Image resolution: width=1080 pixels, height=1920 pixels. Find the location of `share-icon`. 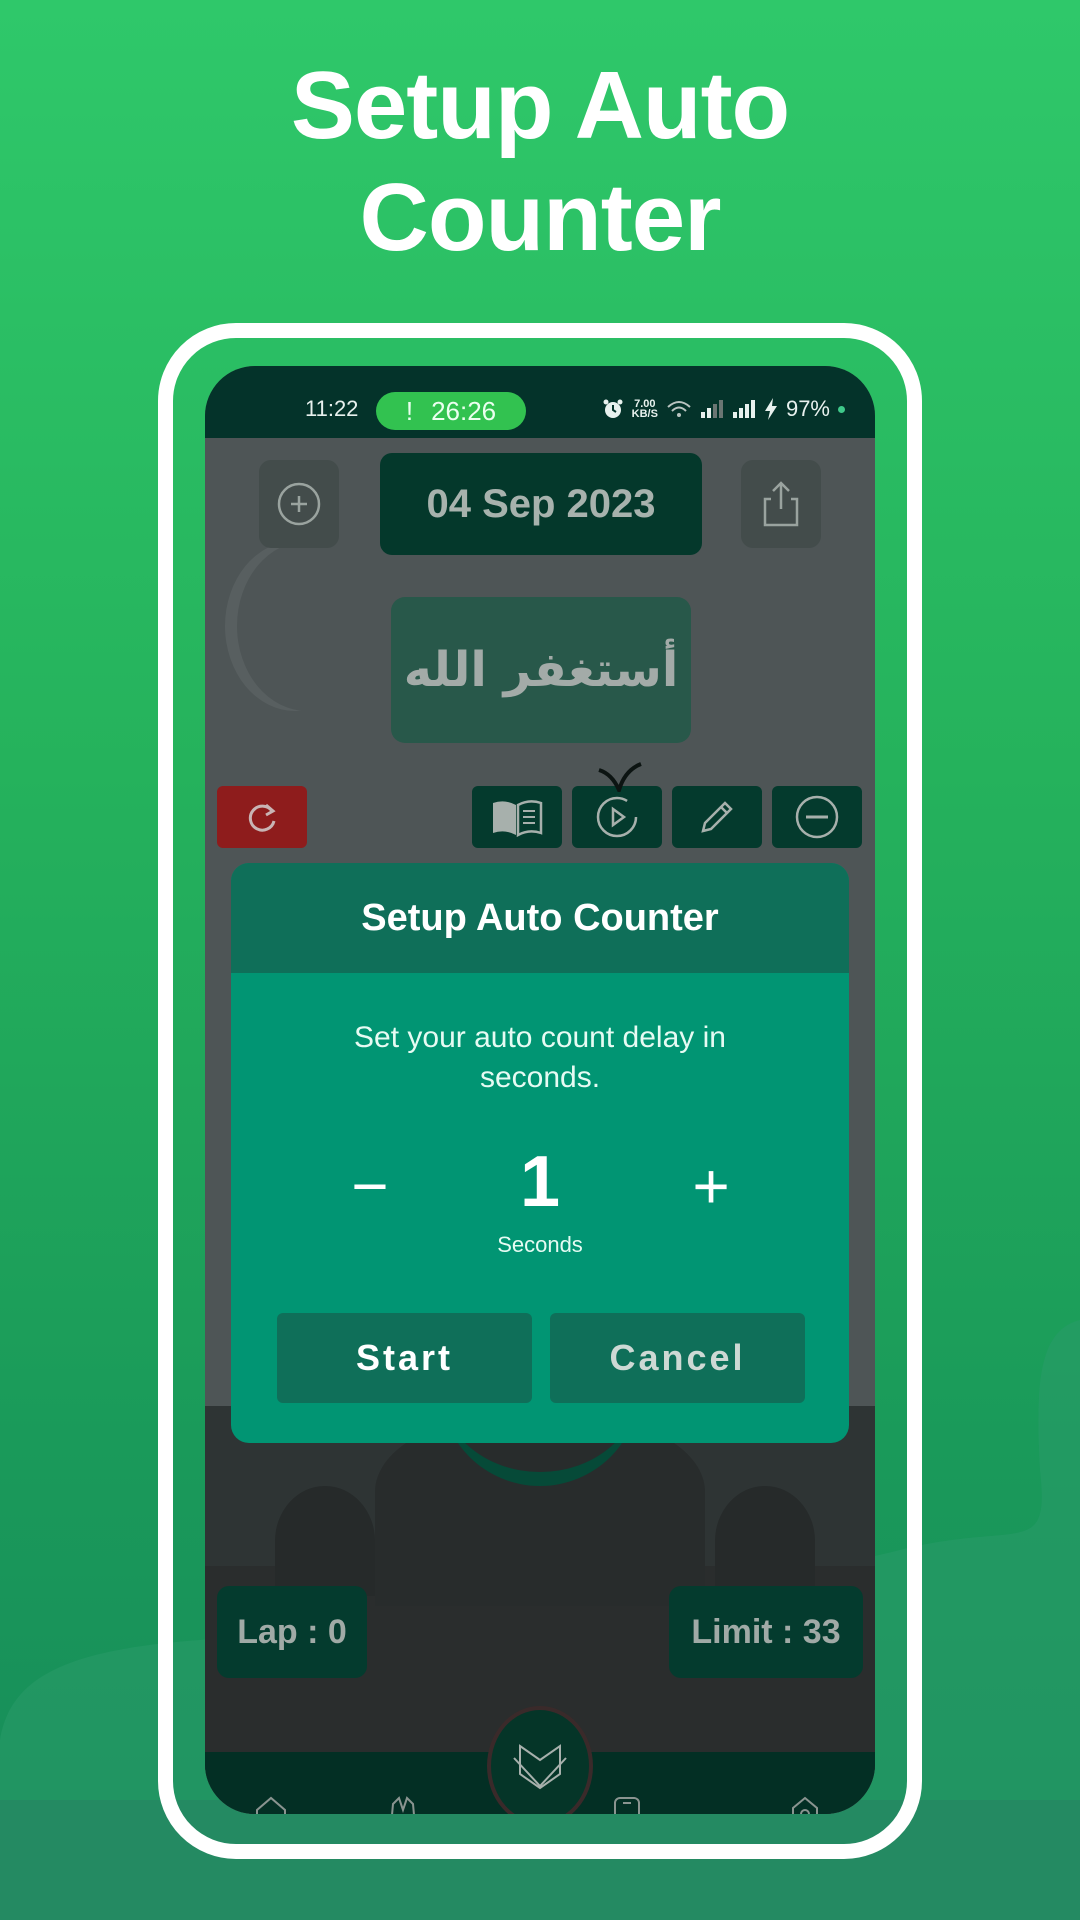

share-icon is located at coordinates (781, 504).